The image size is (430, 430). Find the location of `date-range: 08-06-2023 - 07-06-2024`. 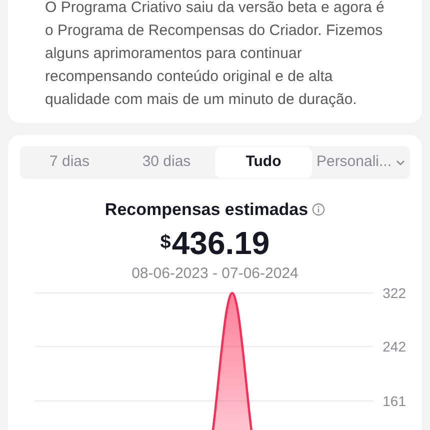

date-range: 08-06-2023 - 07-06-2024 is located at coordinates (215, 274).